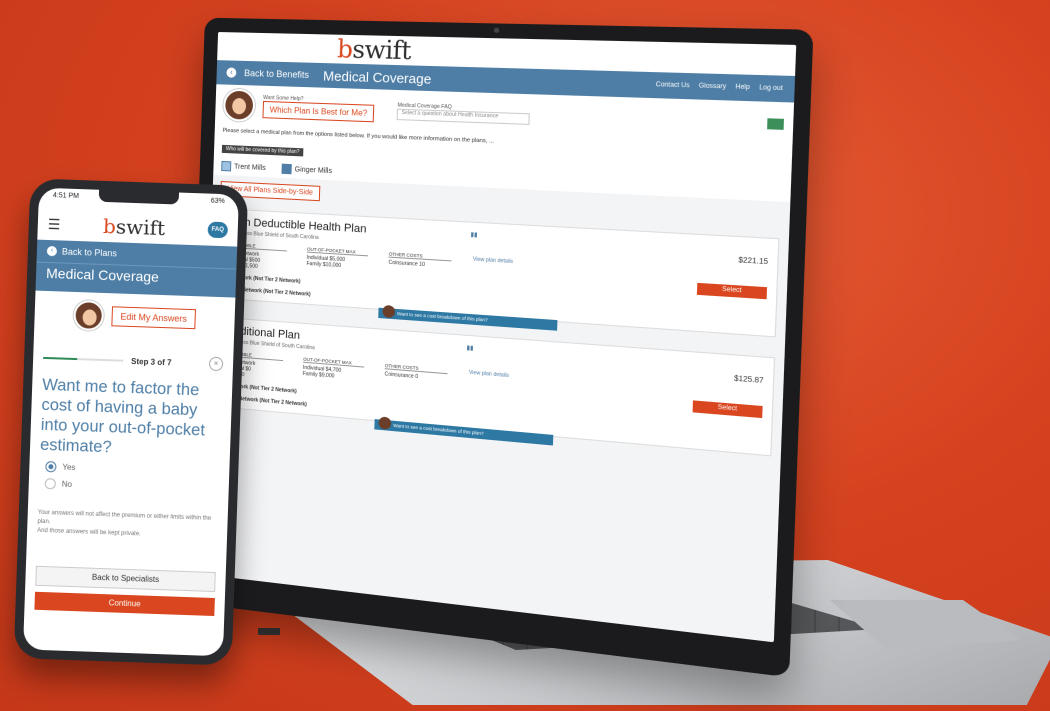  What do you see at coordinates (89, 252) in the screenshot?
I see `back-label: Back to Plans` at bounding box center [89, 252].